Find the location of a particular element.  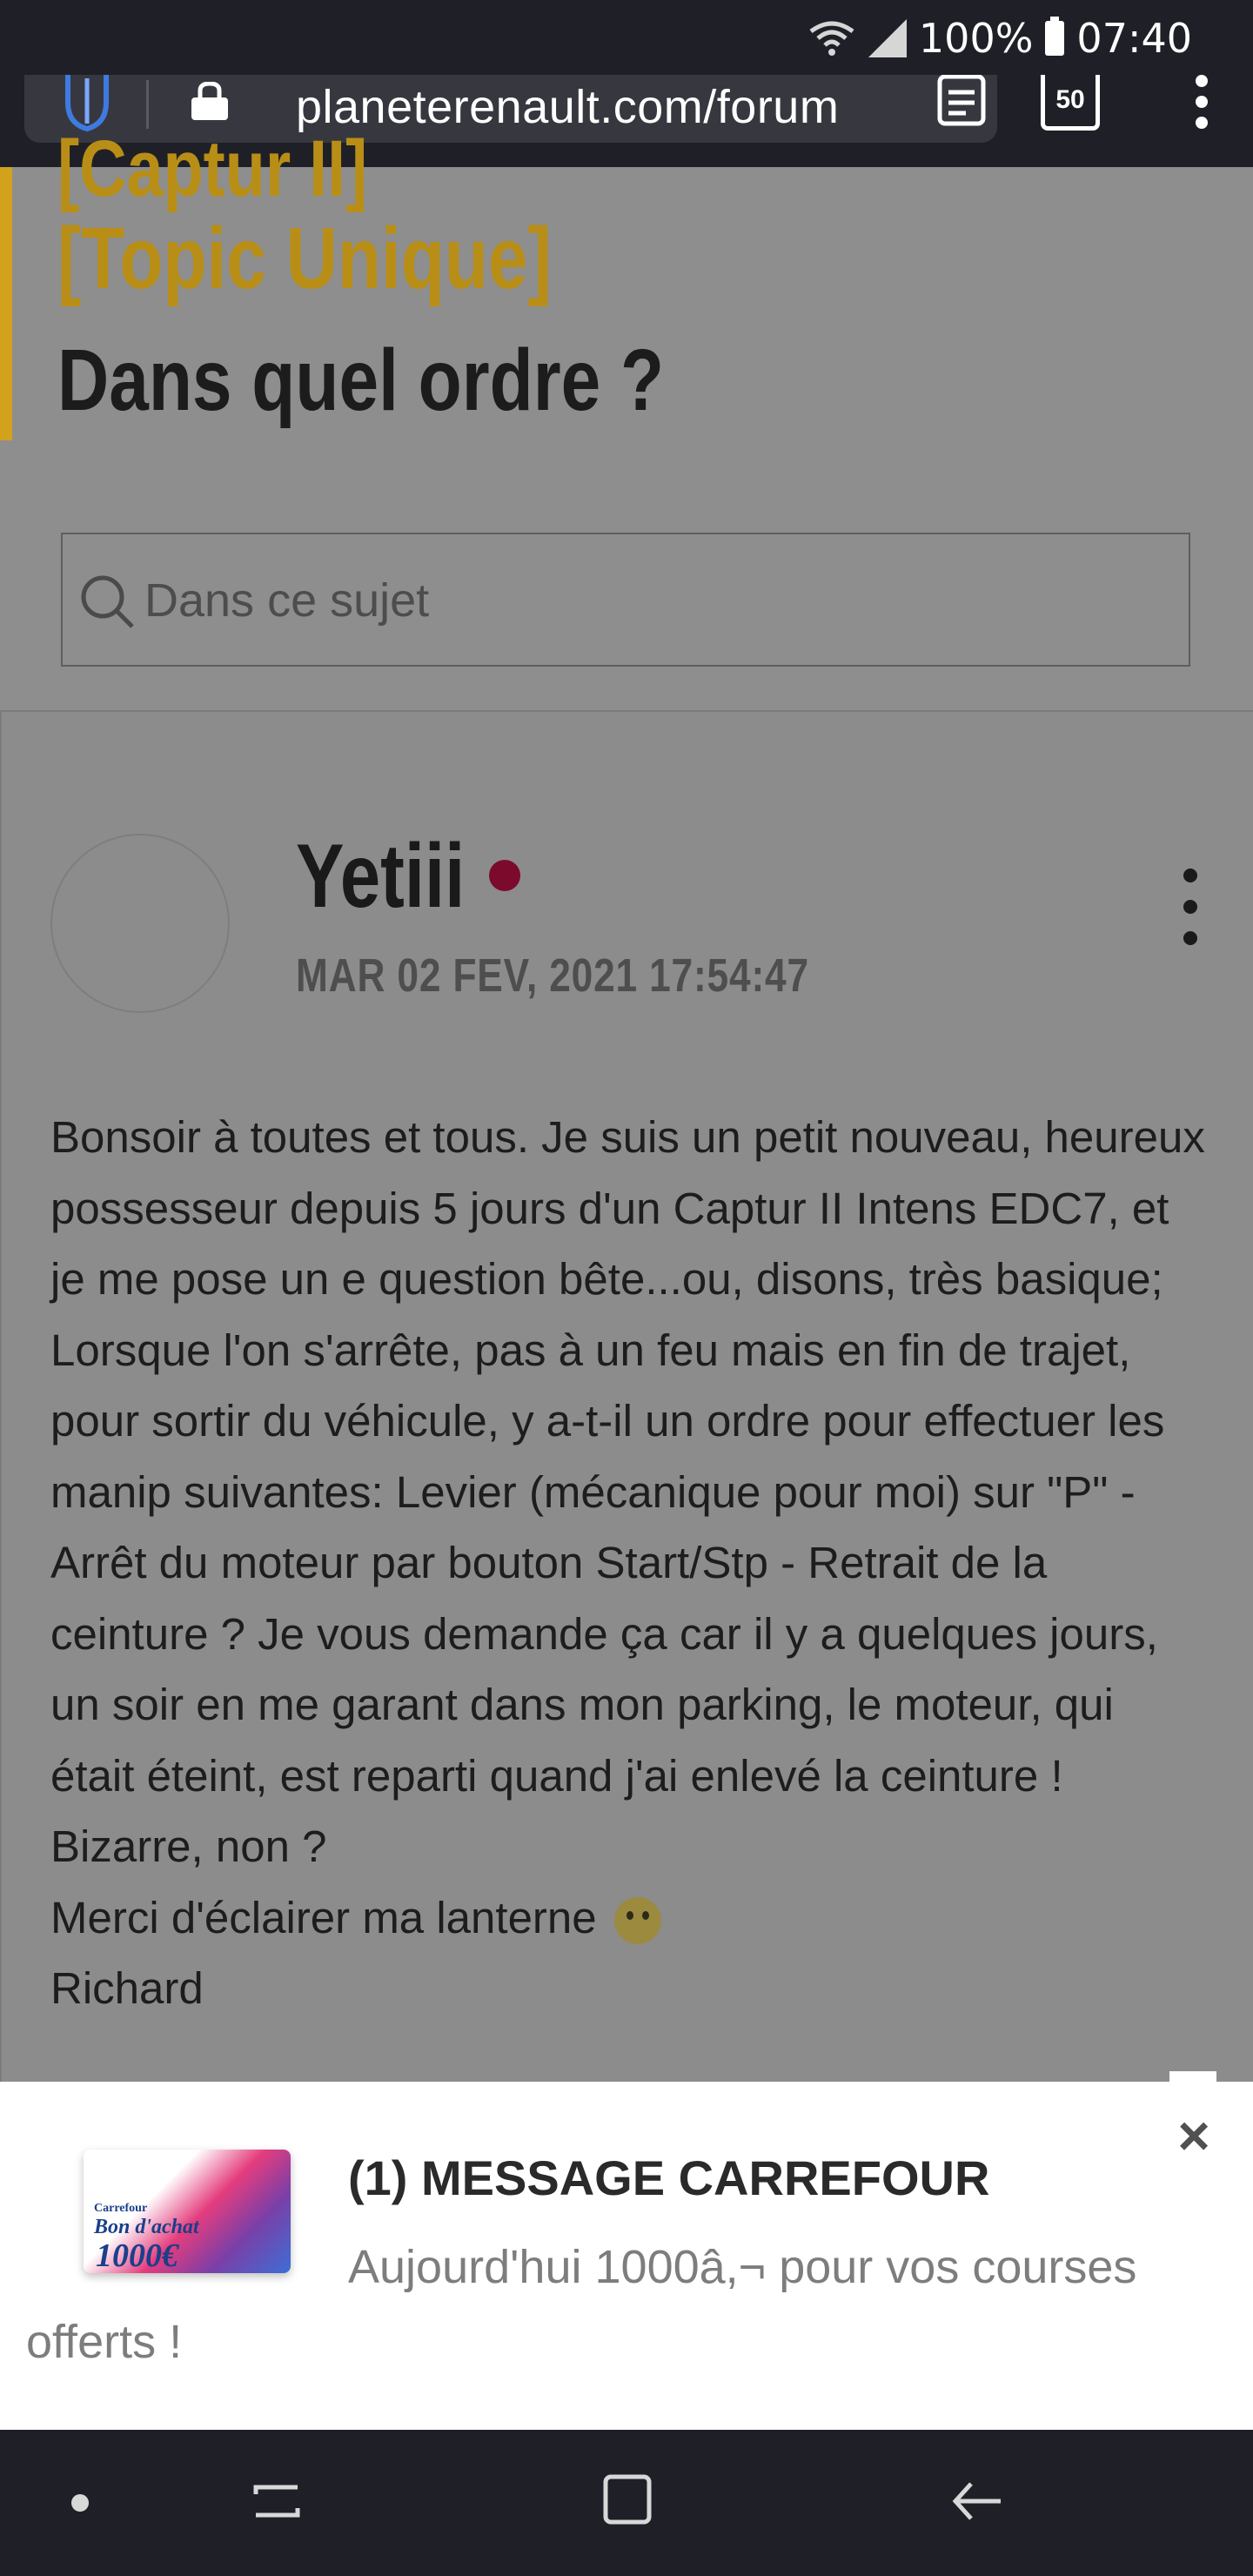

recent-apps-icon is located at coordinates (277, 2501).